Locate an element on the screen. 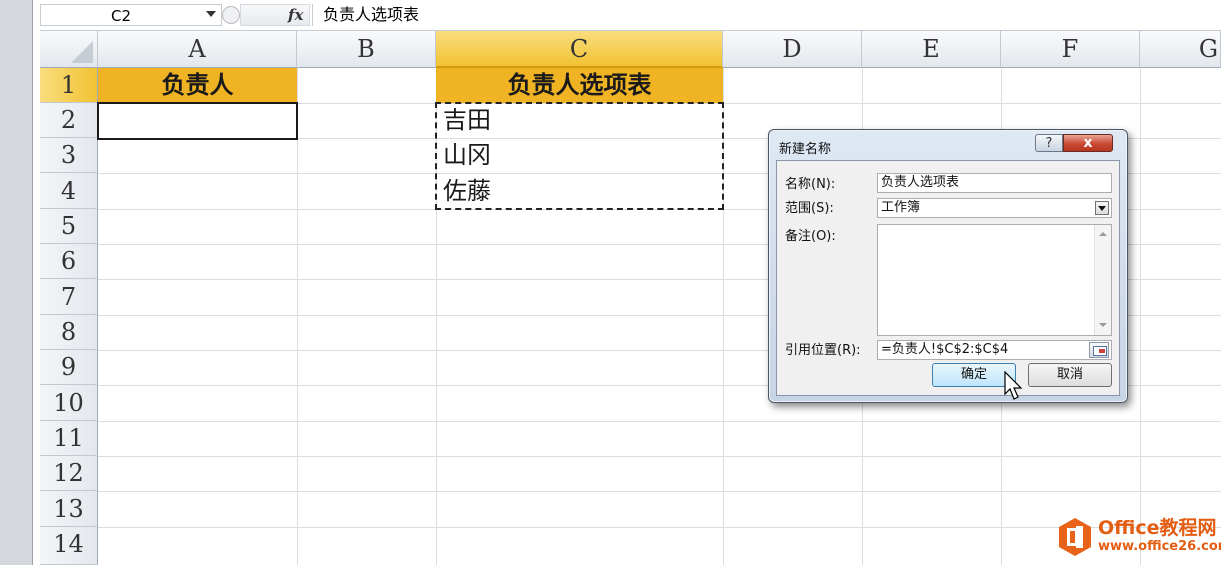 The image size is (1221, 565). name-box: C2 is located at coordinates (131, 15).